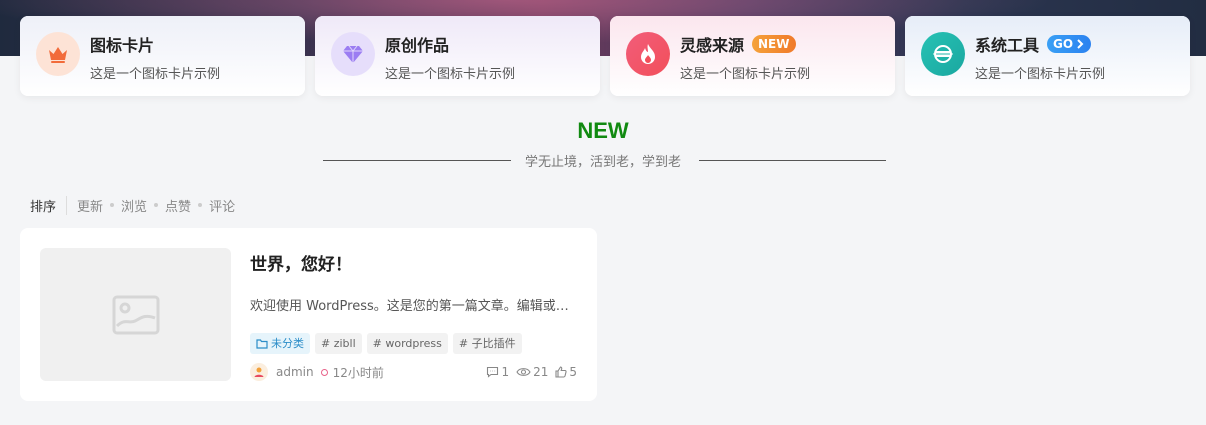 The height and width of the screenshot is (425, 1206). What do you see at coordinates (358, 372) in the screenshot?
I see `post-time: 12小时前` at bounding box center [358, 372].